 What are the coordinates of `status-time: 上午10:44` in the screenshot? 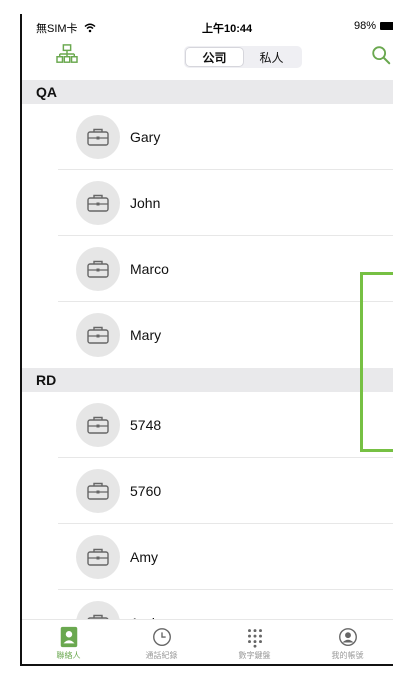 It's located at (227, 29).